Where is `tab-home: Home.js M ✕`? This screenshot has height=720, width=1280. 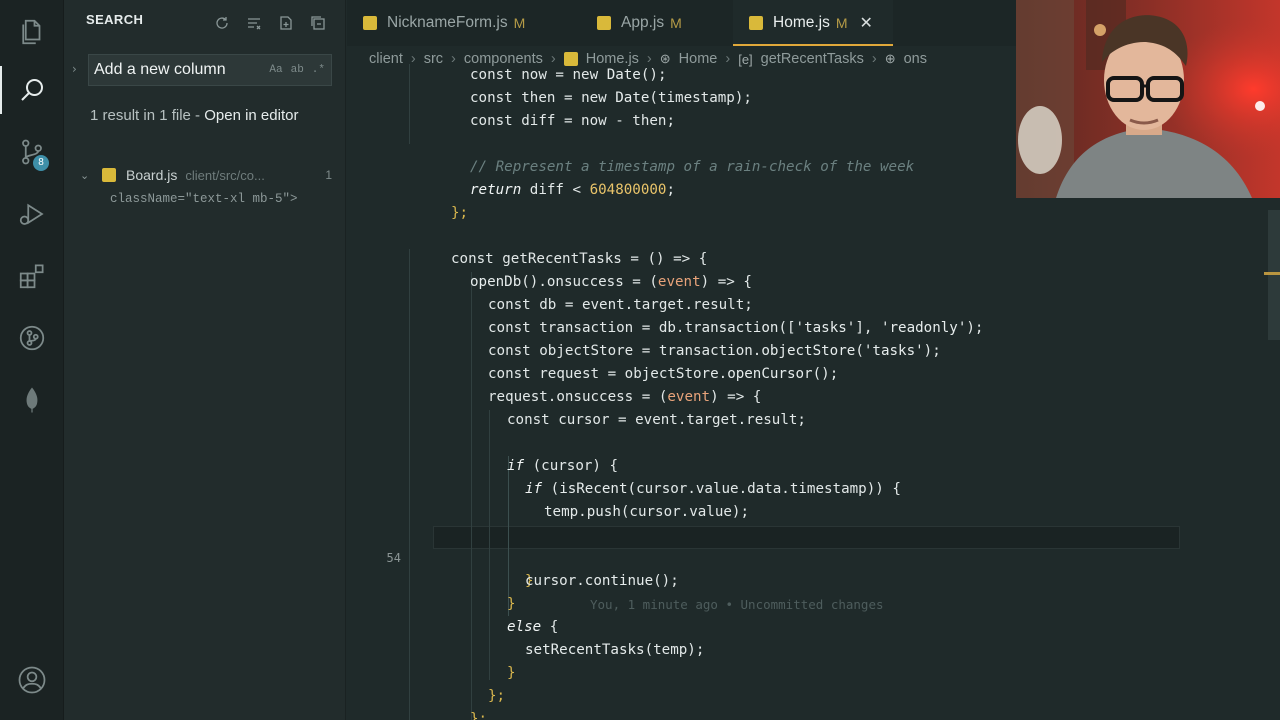 tab-home: Home.js M ✕ is located at coordinates (813, 23).